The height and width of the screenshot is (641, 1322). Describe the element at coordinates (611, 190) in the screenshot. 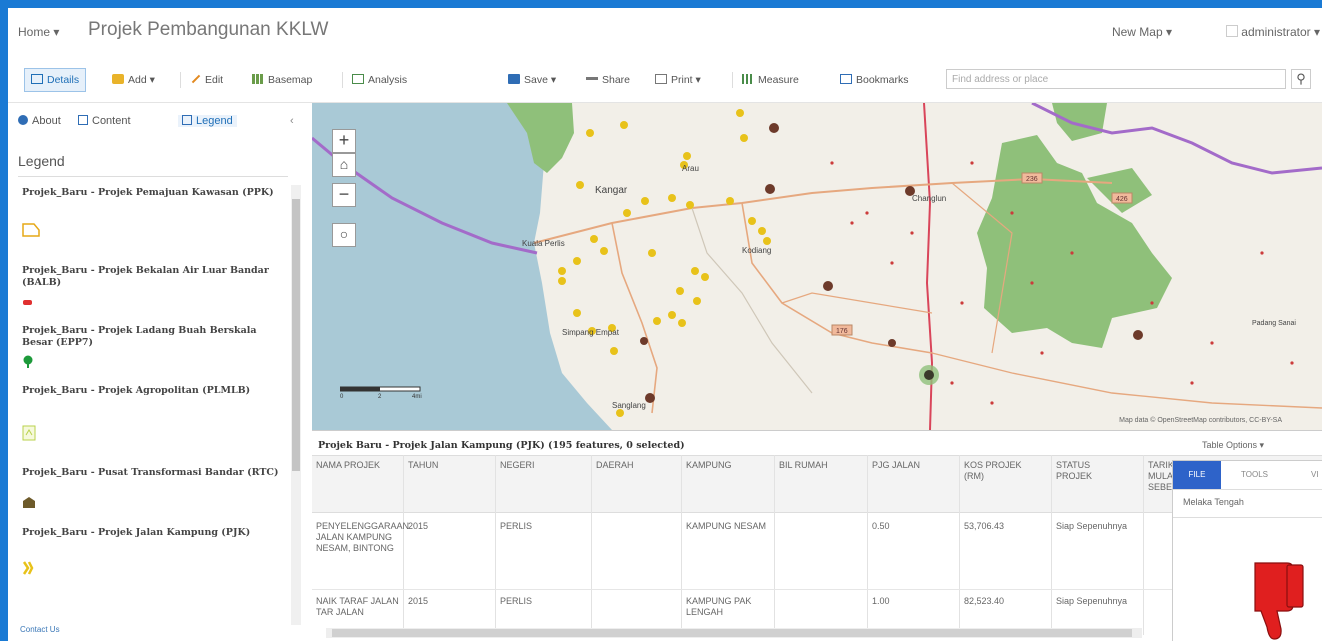

I see `town-label: Kangar` at that location.